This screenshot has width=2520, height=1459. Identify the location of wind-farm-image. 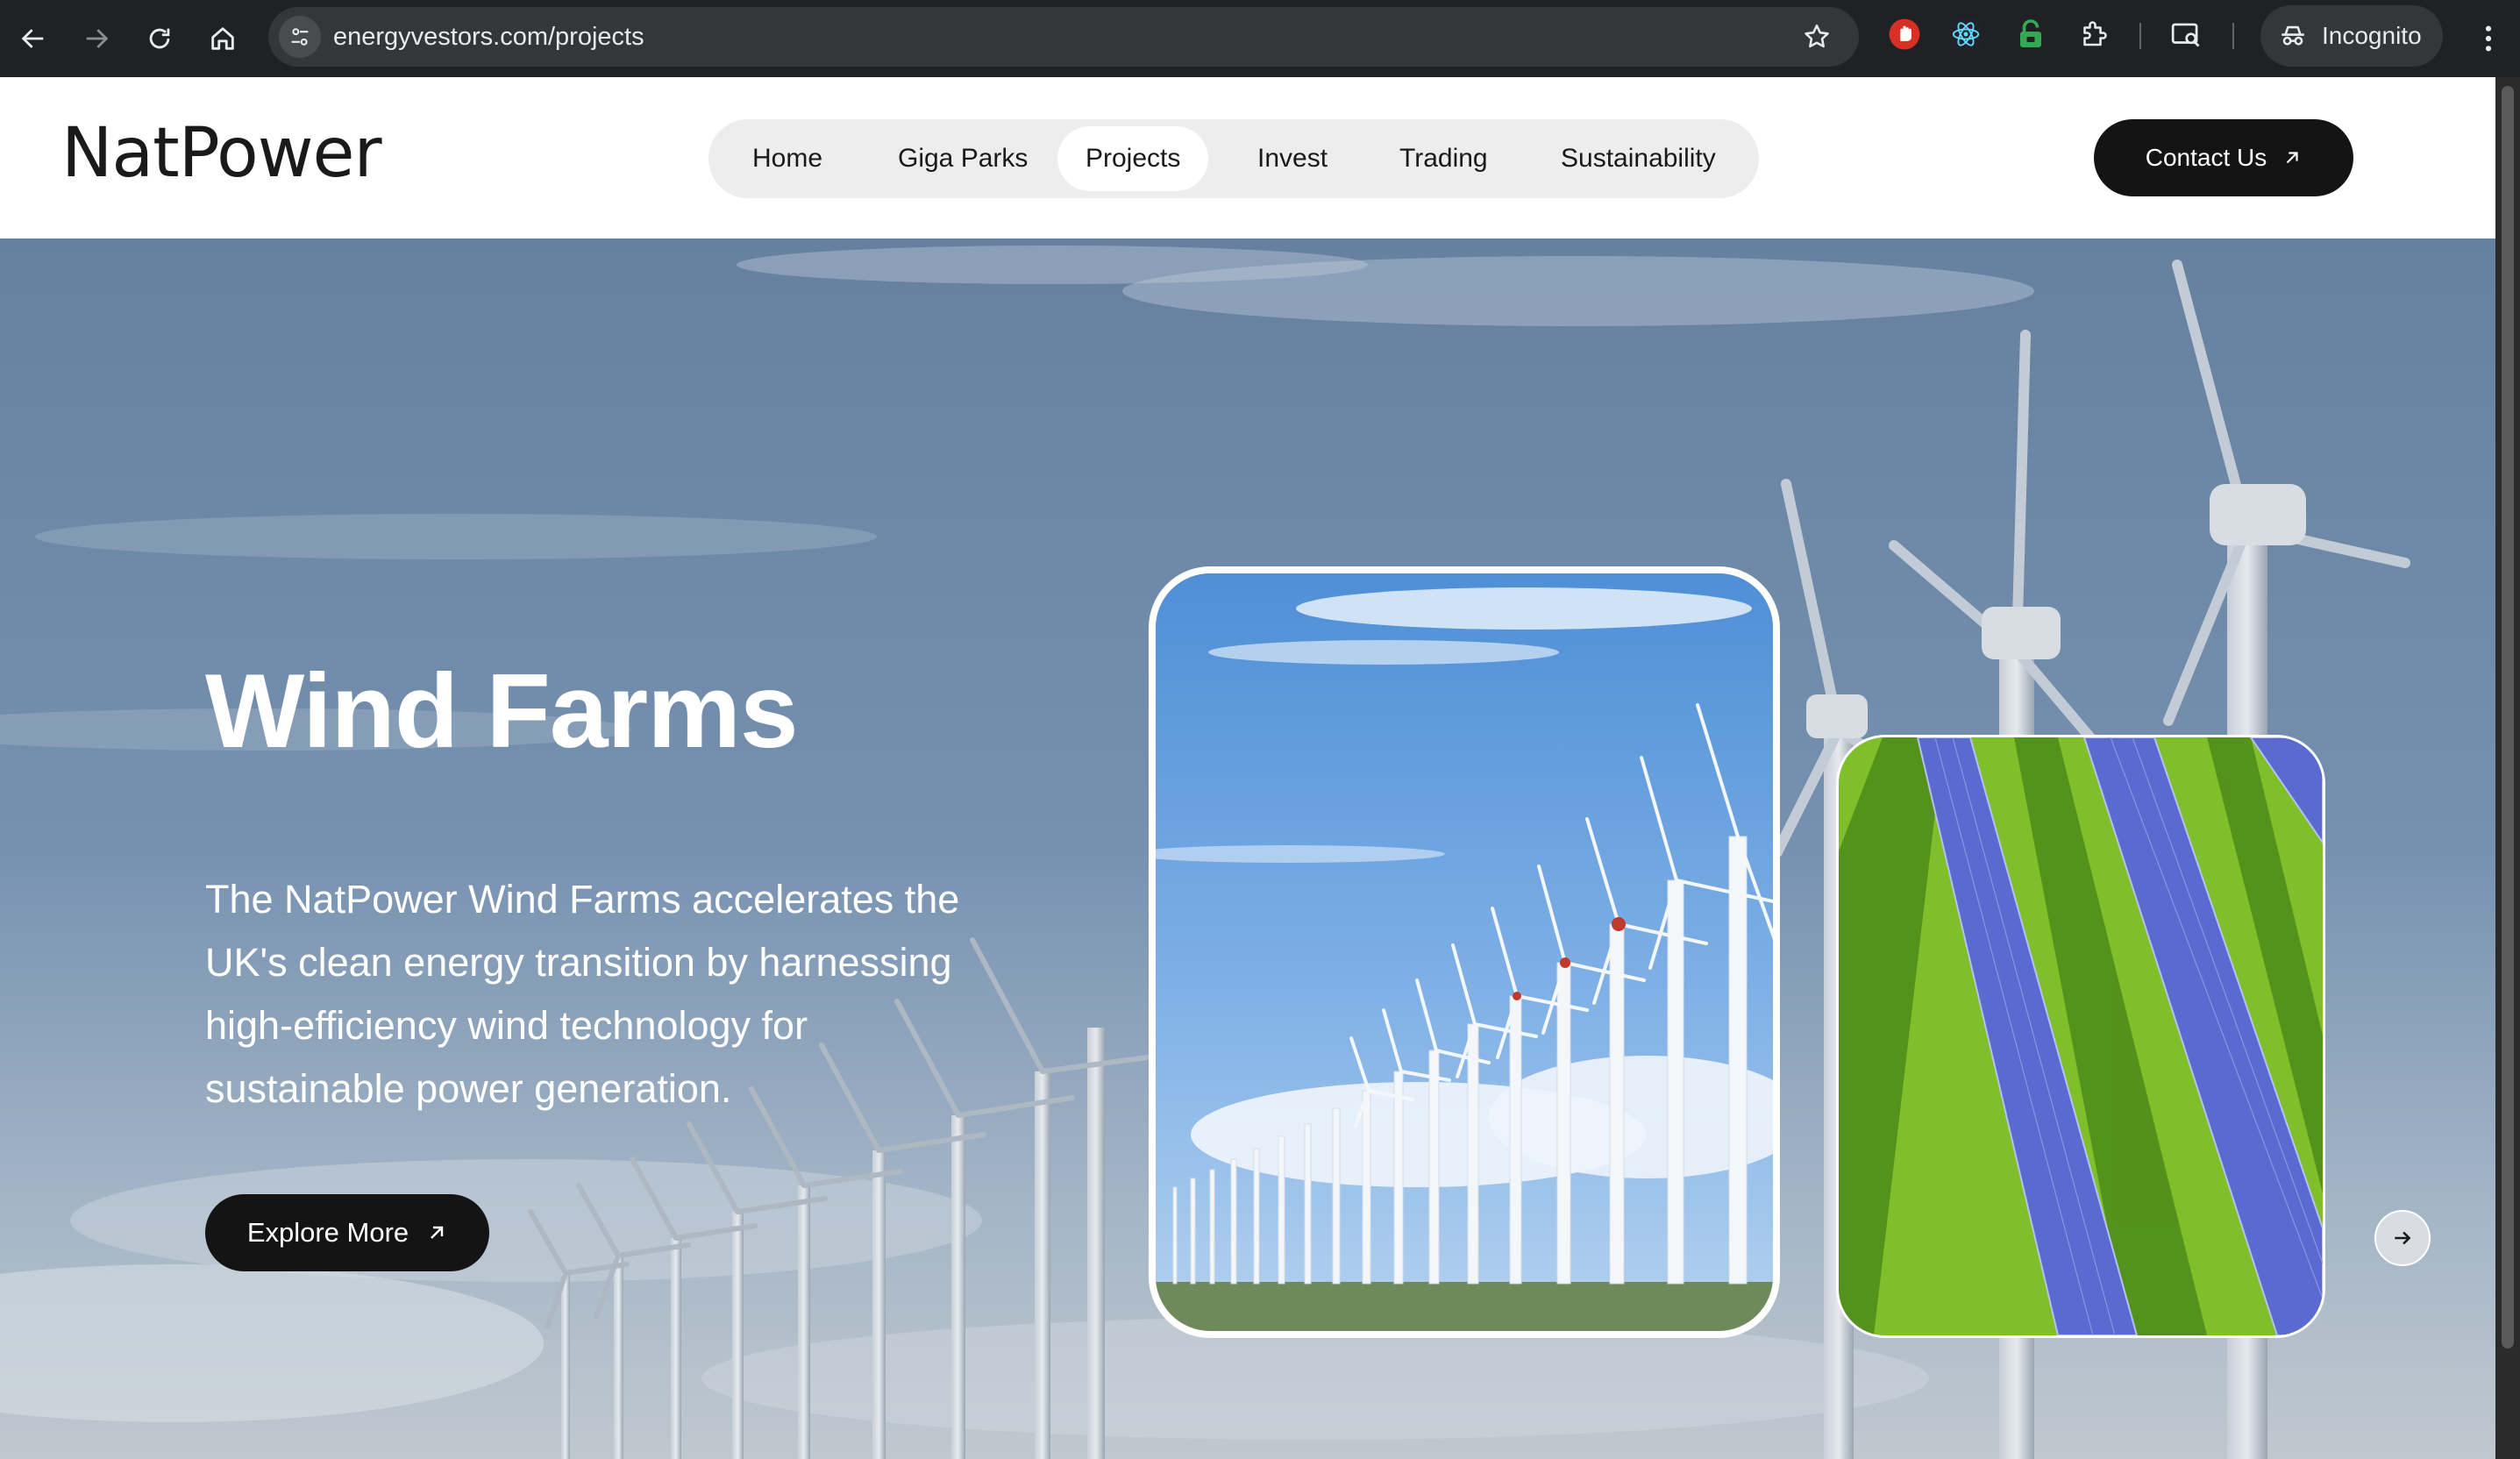
(1464, 952).